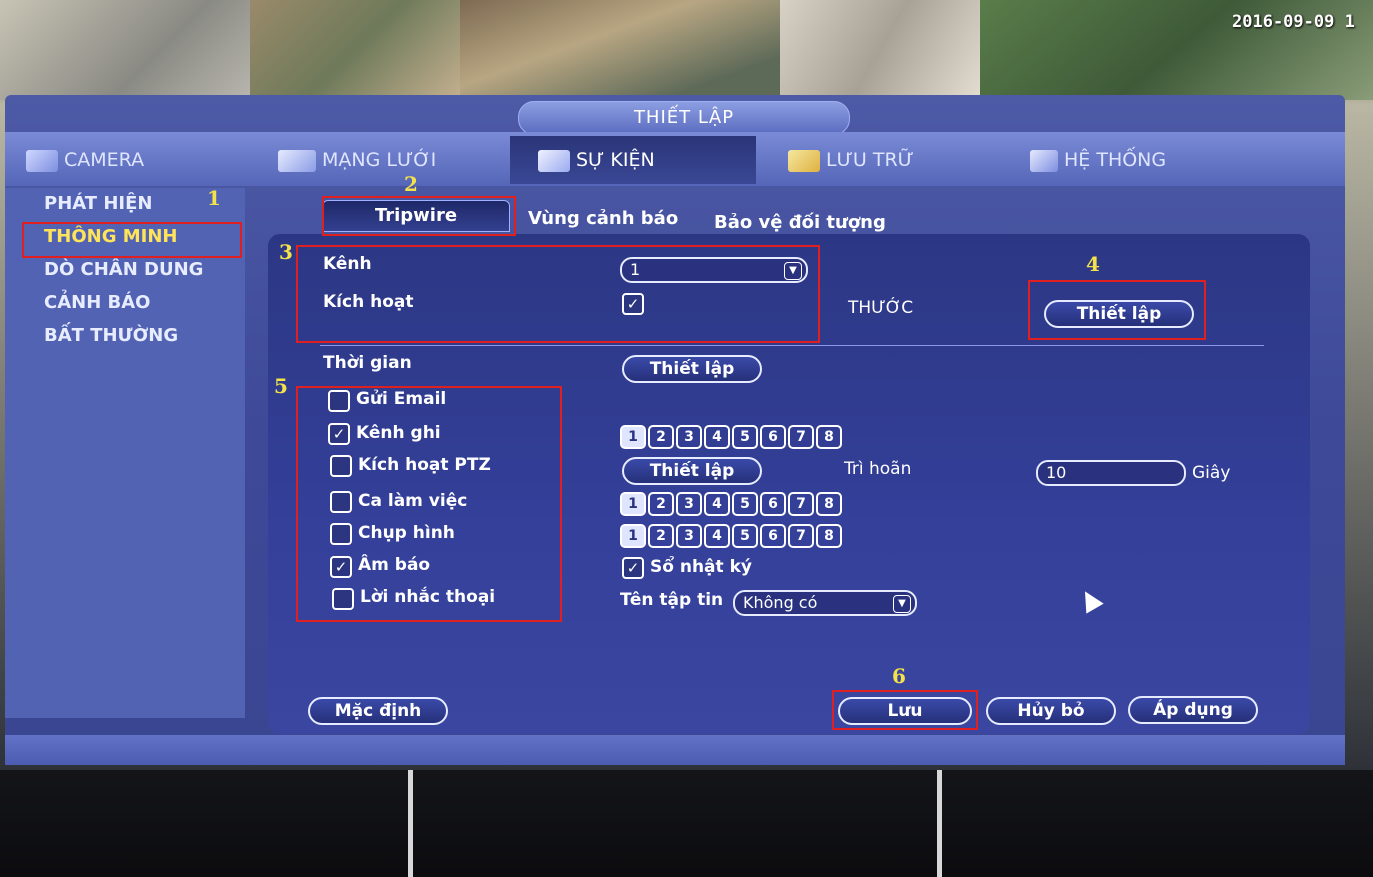 This screenshot has height=877, width=1373. Describe the element at coordinates (689, 504) in the screenshot. I see `tour-channel-item: 3` at that location.